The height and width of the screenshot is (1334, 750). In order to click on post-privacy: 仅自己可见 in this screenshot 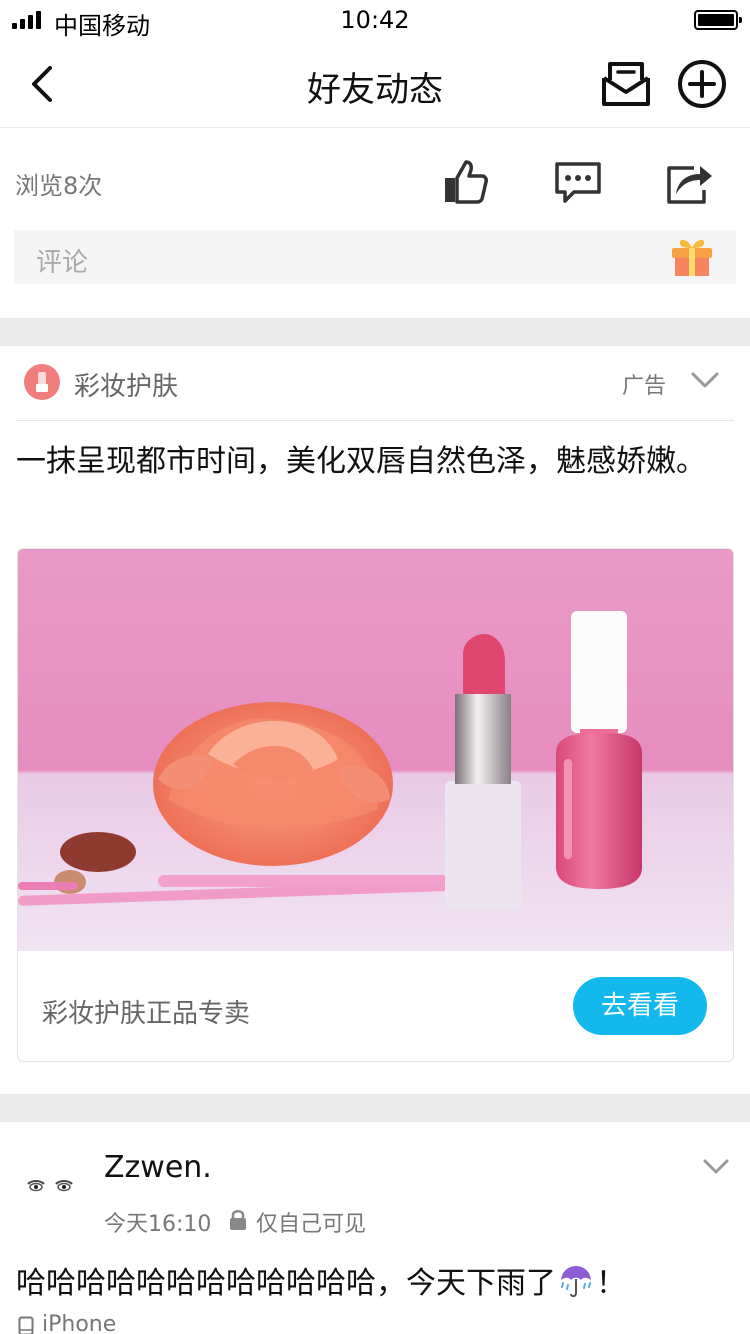, I will do `click(311, 1224)`.